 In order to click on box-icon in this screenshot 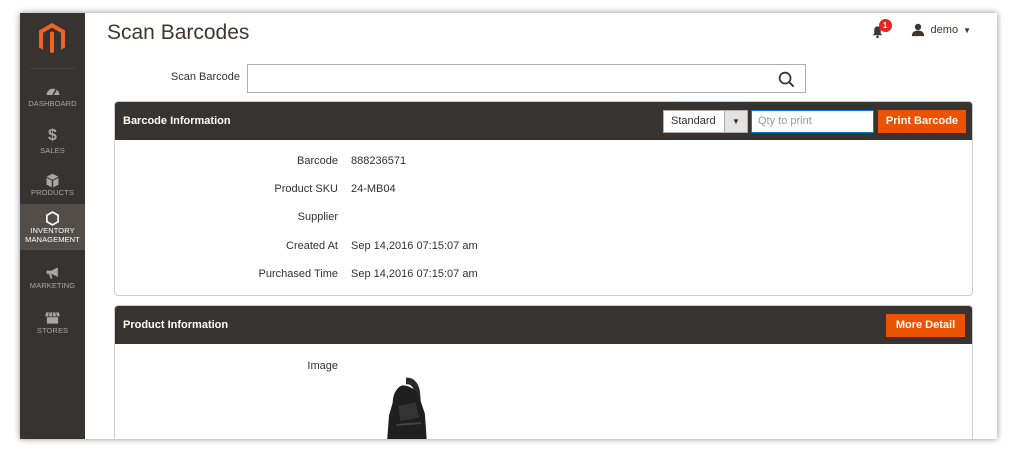, I will do `click(52, 180)`.